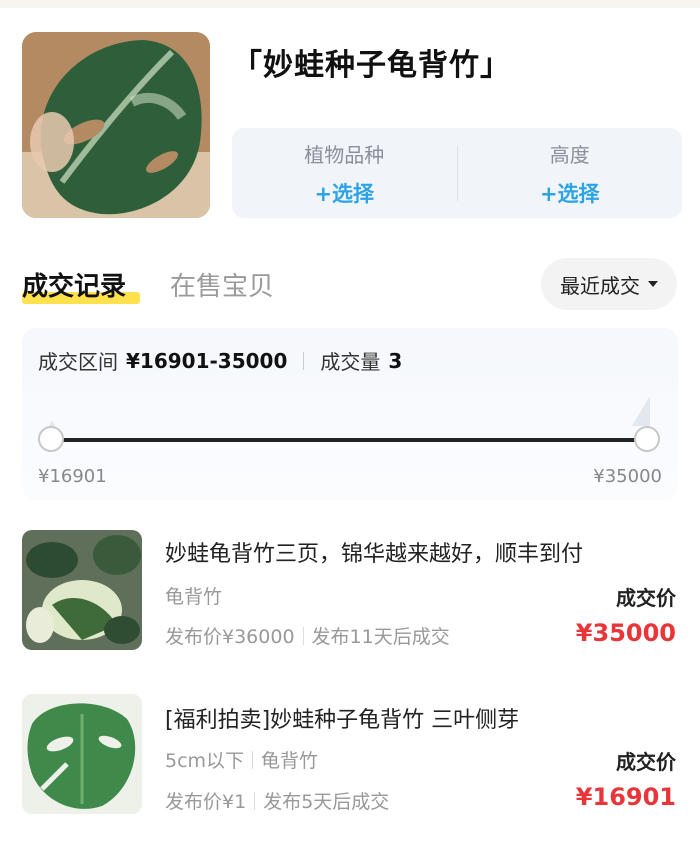  Describe the element at coordinates (78, 362) in the screenshot. I see `range-label: 成交区间` at that location.